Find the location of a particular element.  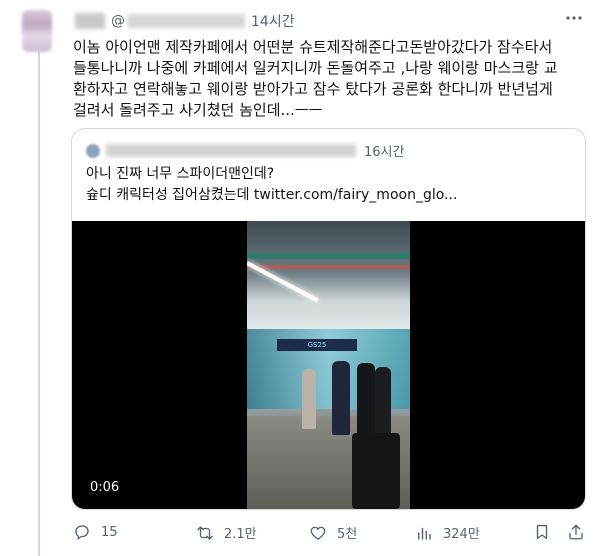

quote-name-redacted is located at coordinates (231, 150).